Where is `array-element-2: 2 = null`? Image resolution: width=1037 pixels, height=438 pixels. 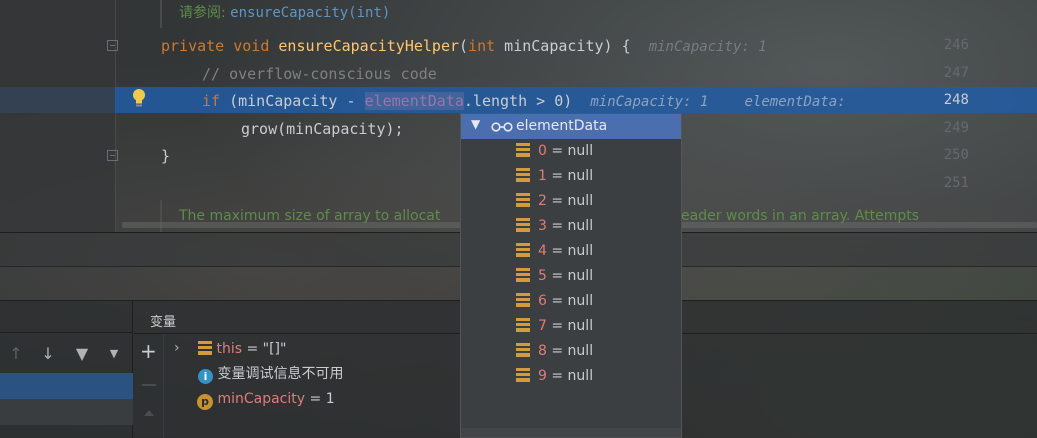
array-element-2: 2 = null is located at coordinates (554, 201).